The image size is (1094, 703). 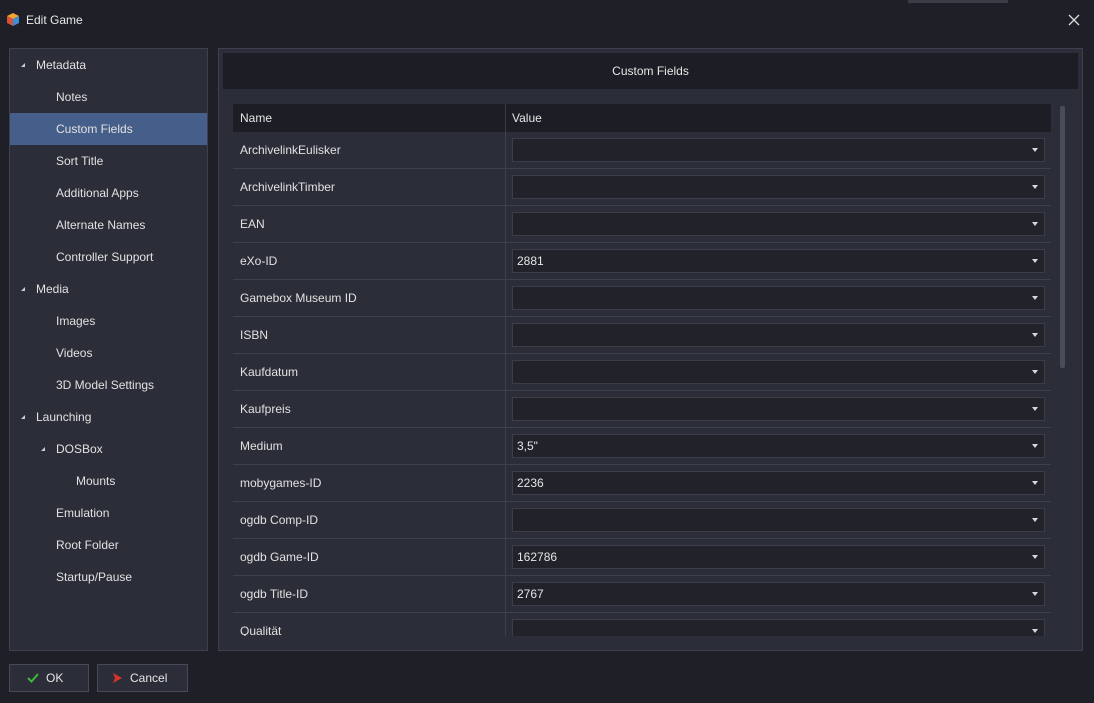 I want to click on field-name: ogdb Comp-ID, so click(x=279, y=520).